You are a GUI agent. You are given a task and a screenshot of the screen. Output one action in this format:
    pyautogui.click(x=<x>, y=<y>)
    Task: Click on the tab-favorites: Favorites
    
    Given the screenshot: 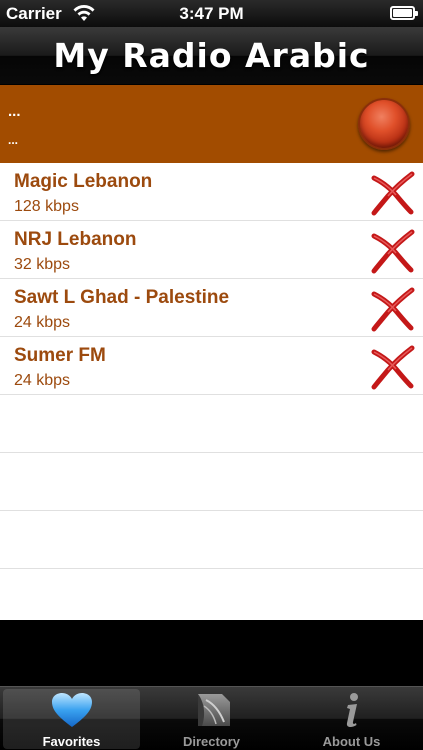 What is the action you would take?
    pyautogui.click(x=71, y=719)
    